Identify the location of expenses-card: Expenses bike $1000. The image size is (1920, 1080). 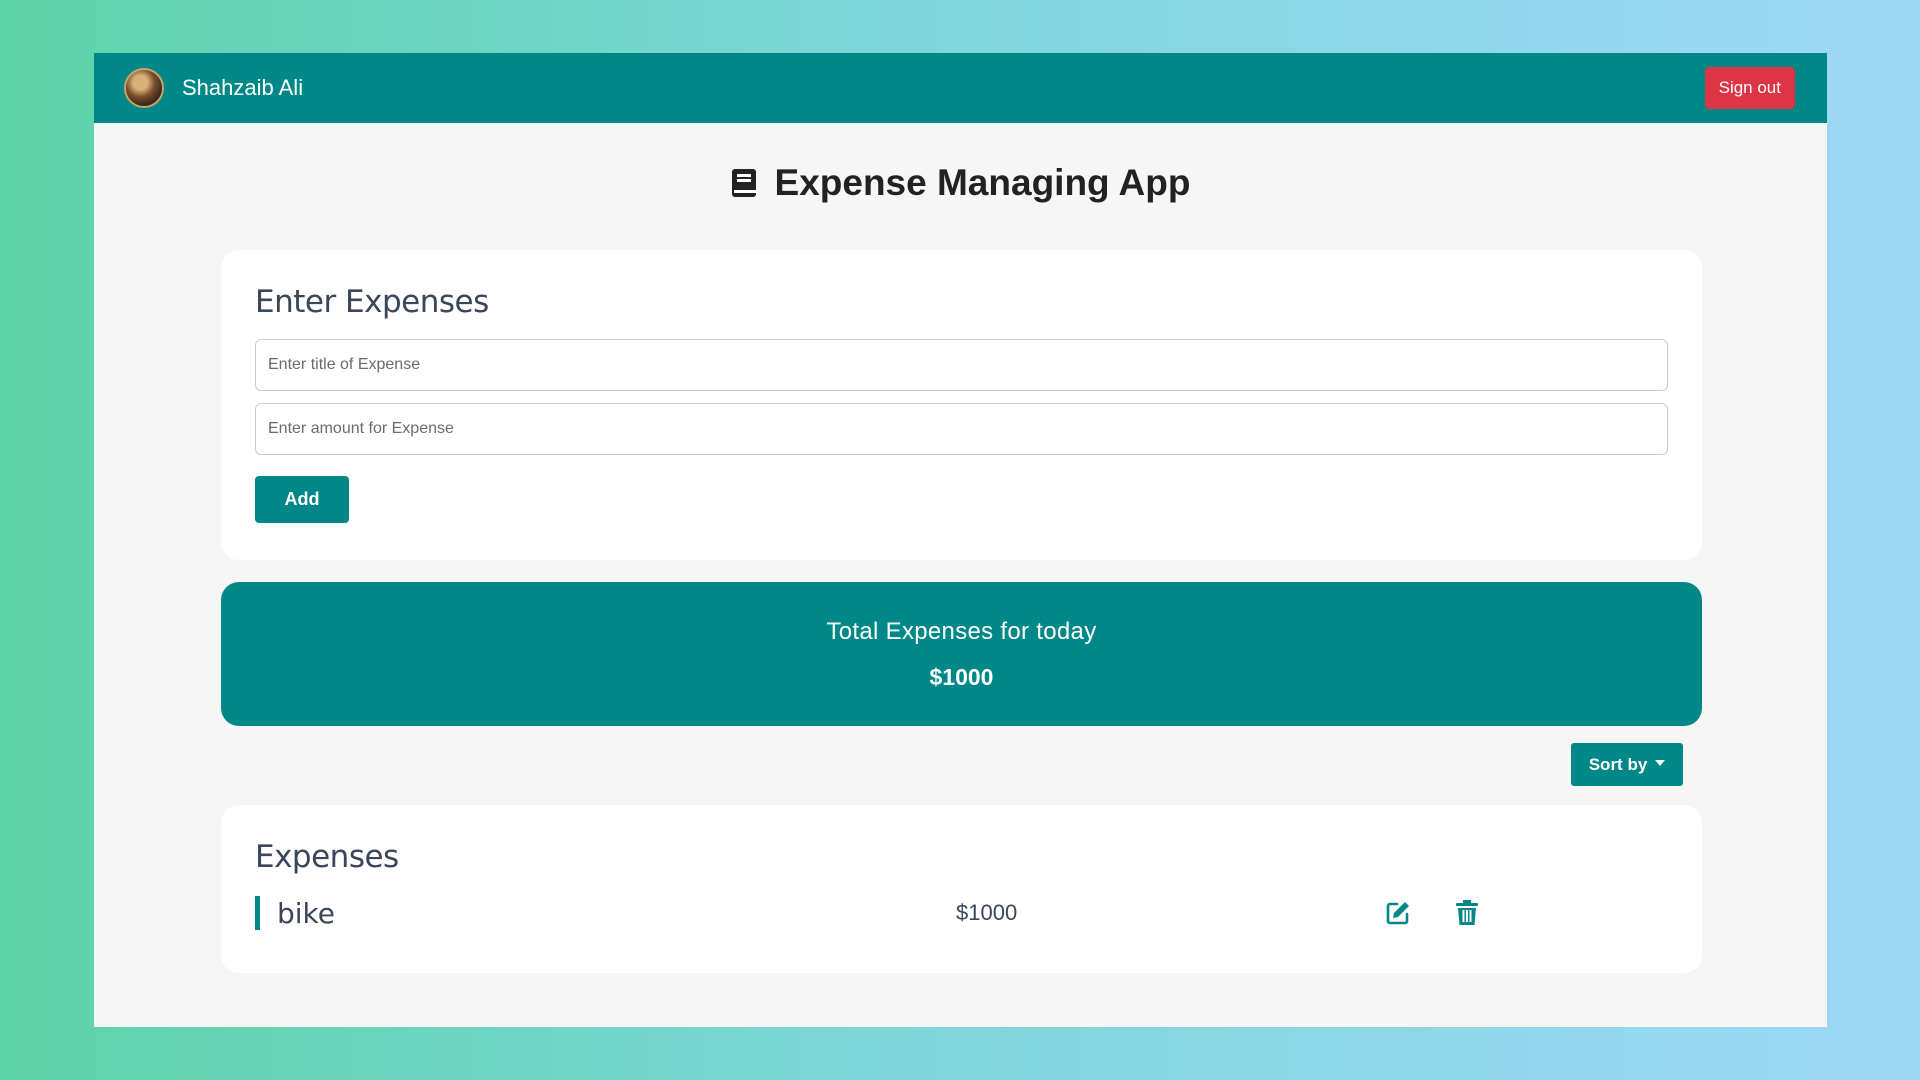
(961, 889).